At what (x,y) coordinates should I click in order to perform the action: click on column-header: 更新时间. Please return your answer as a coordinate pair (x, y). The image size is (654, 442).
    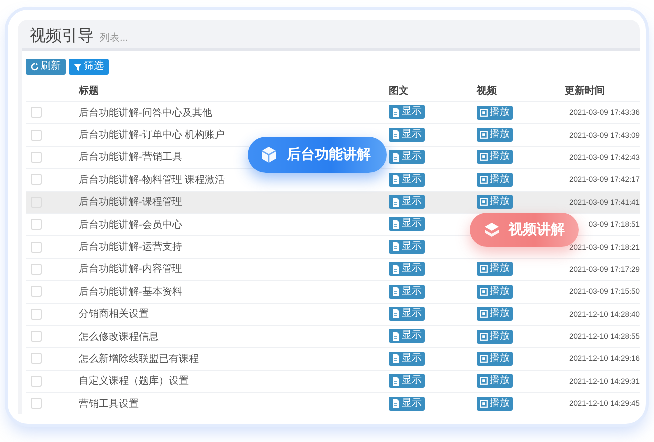
    Looking at the image, I should click on (585, 91).